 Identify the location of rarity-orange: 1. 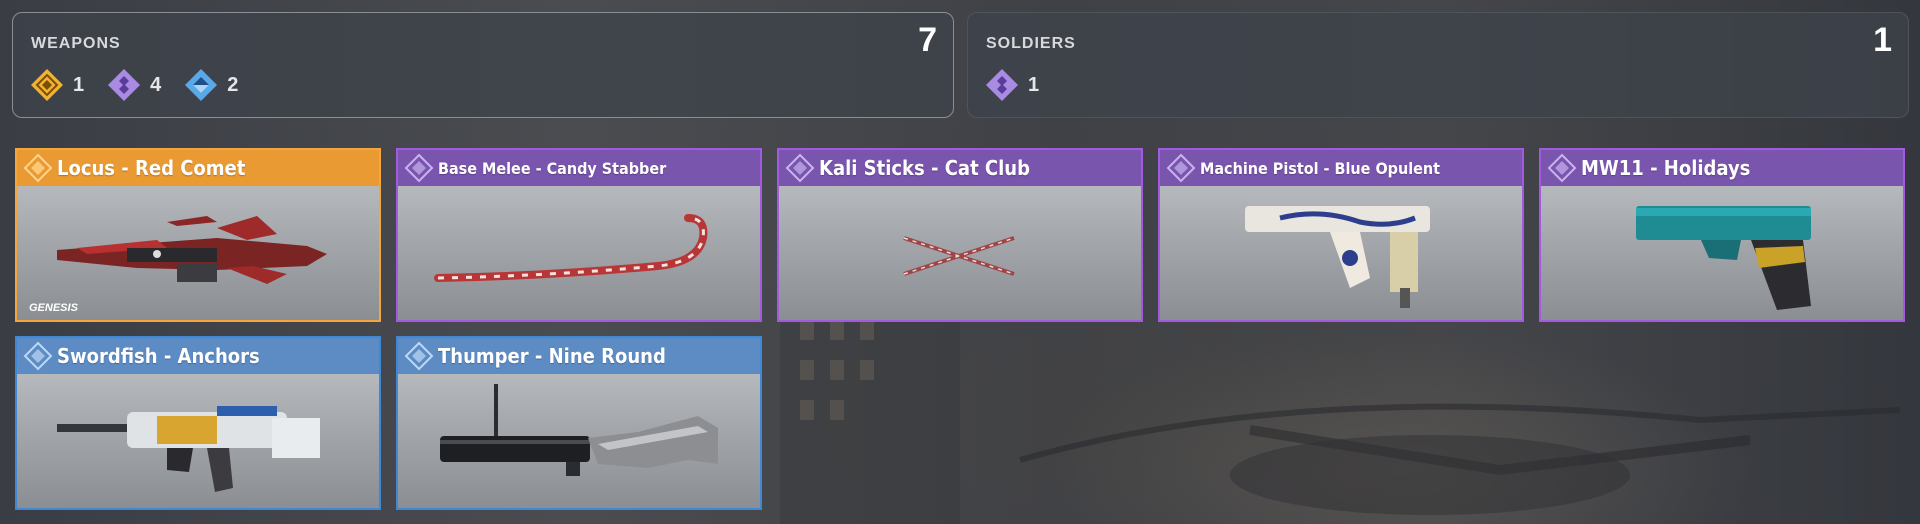
(56, 85).